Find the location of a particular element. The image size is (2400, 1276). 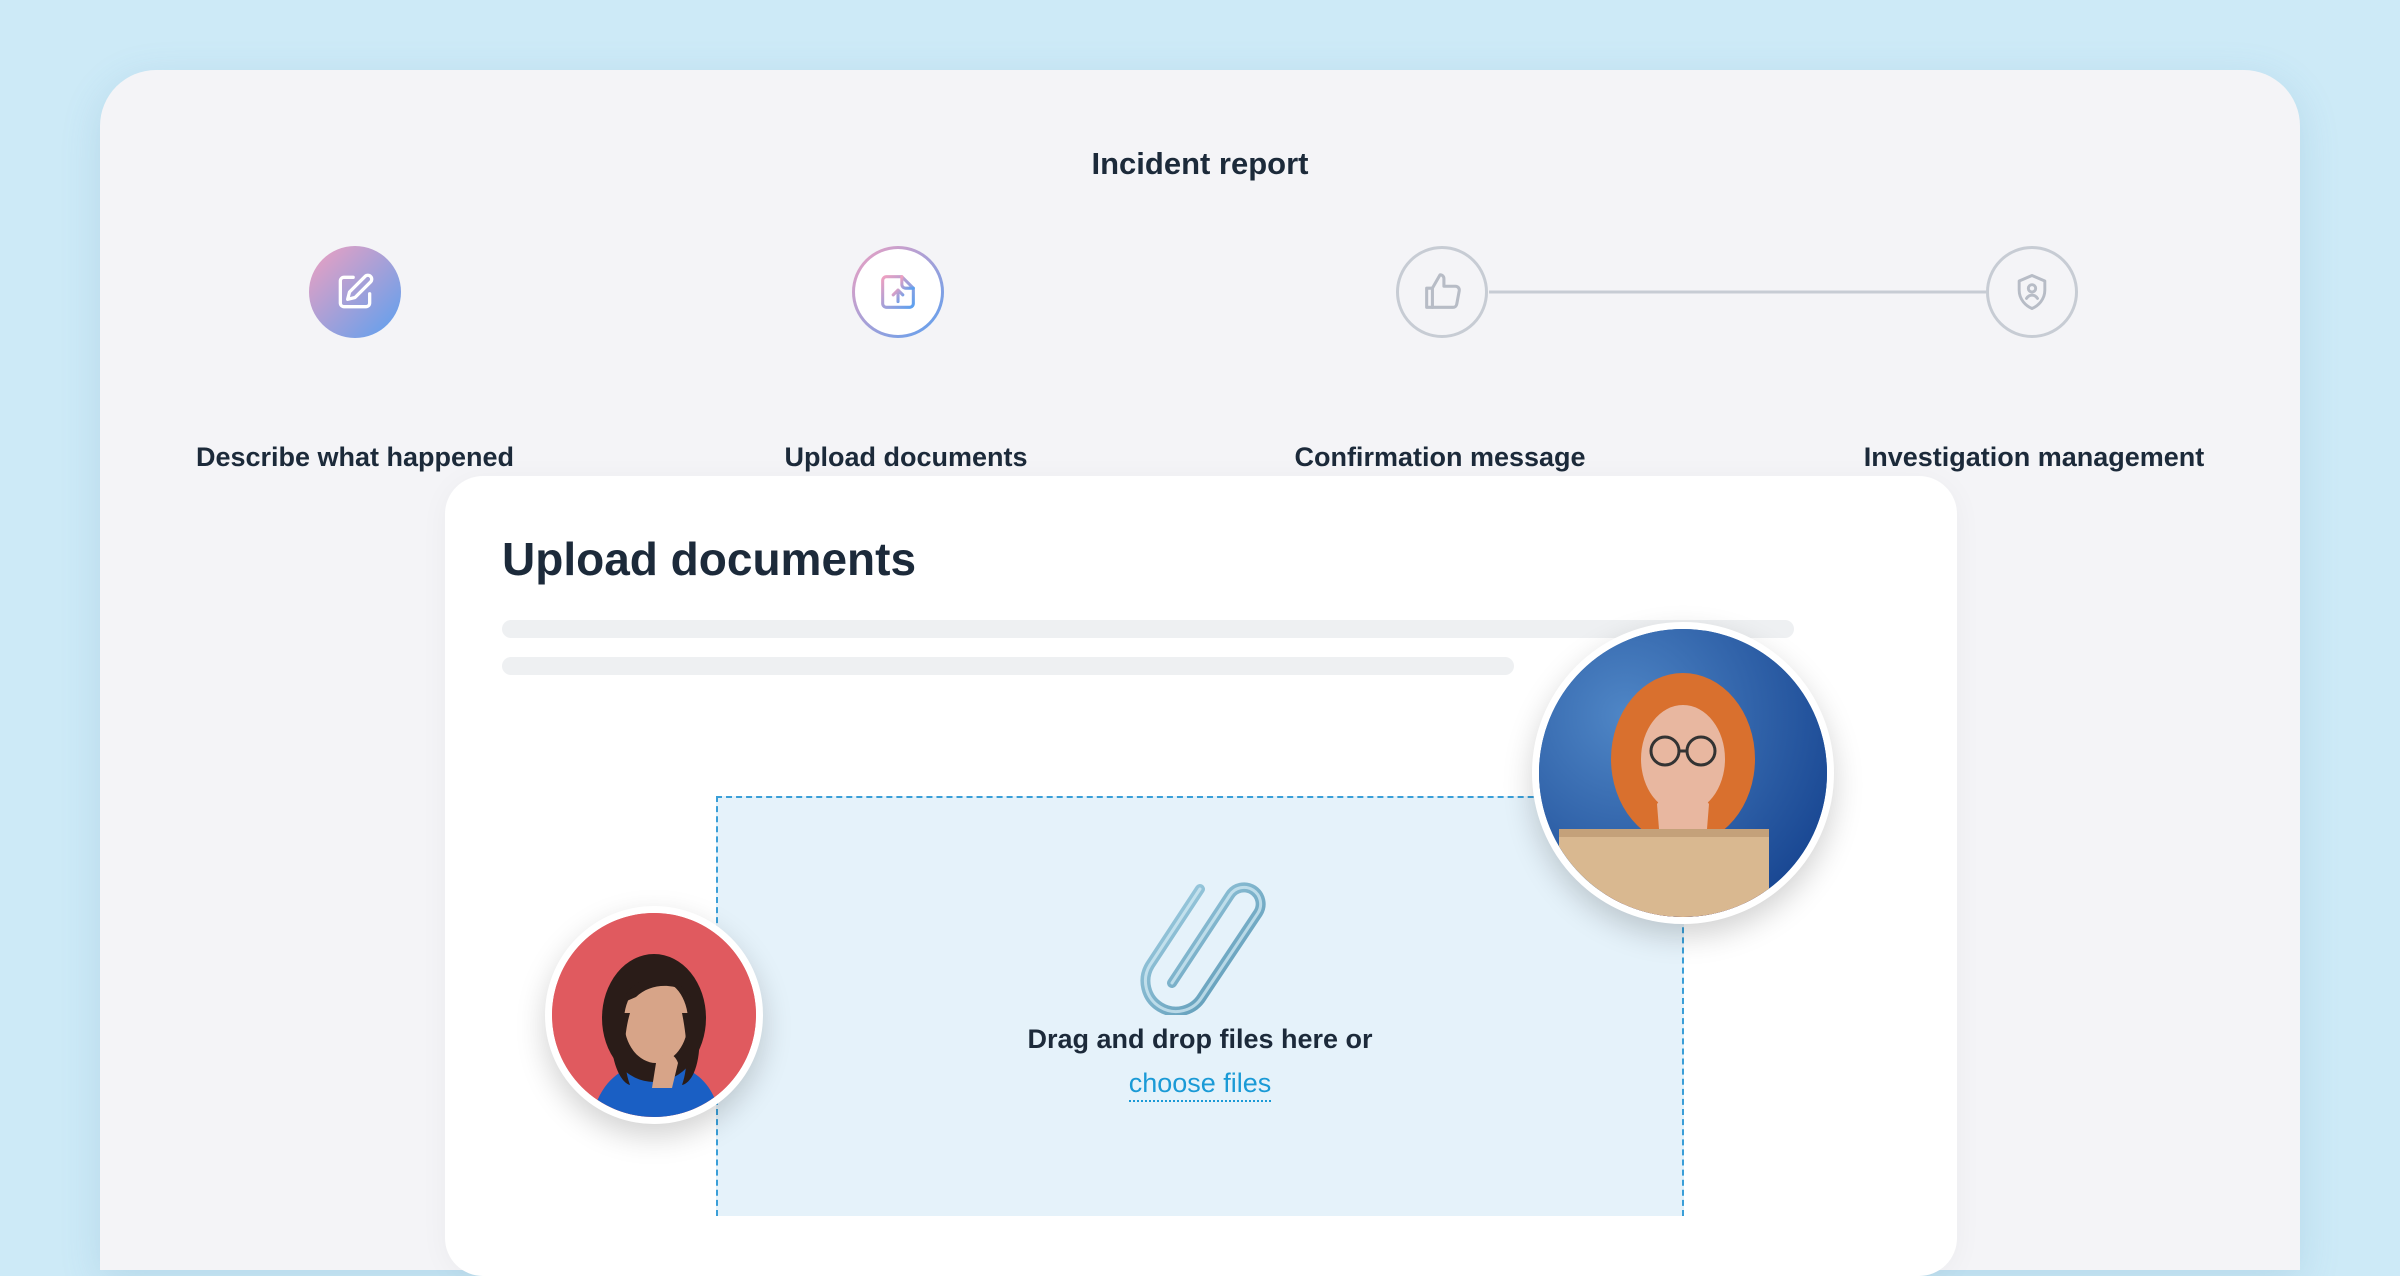

stepper-connectors is located at coordinates (1193, 292).